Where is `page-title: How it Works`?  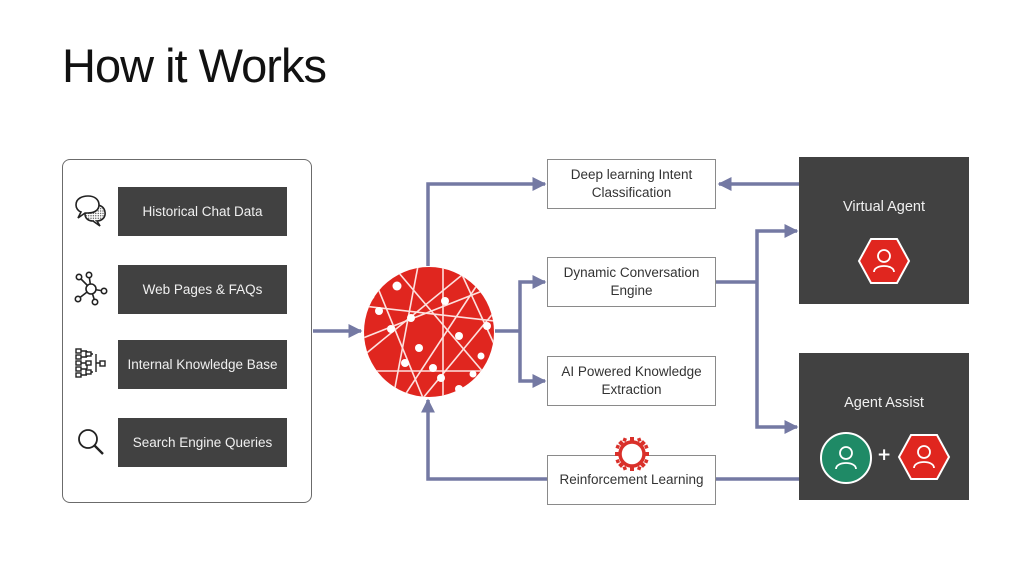 page-title: How it Works is located at coordinates (194, 65).